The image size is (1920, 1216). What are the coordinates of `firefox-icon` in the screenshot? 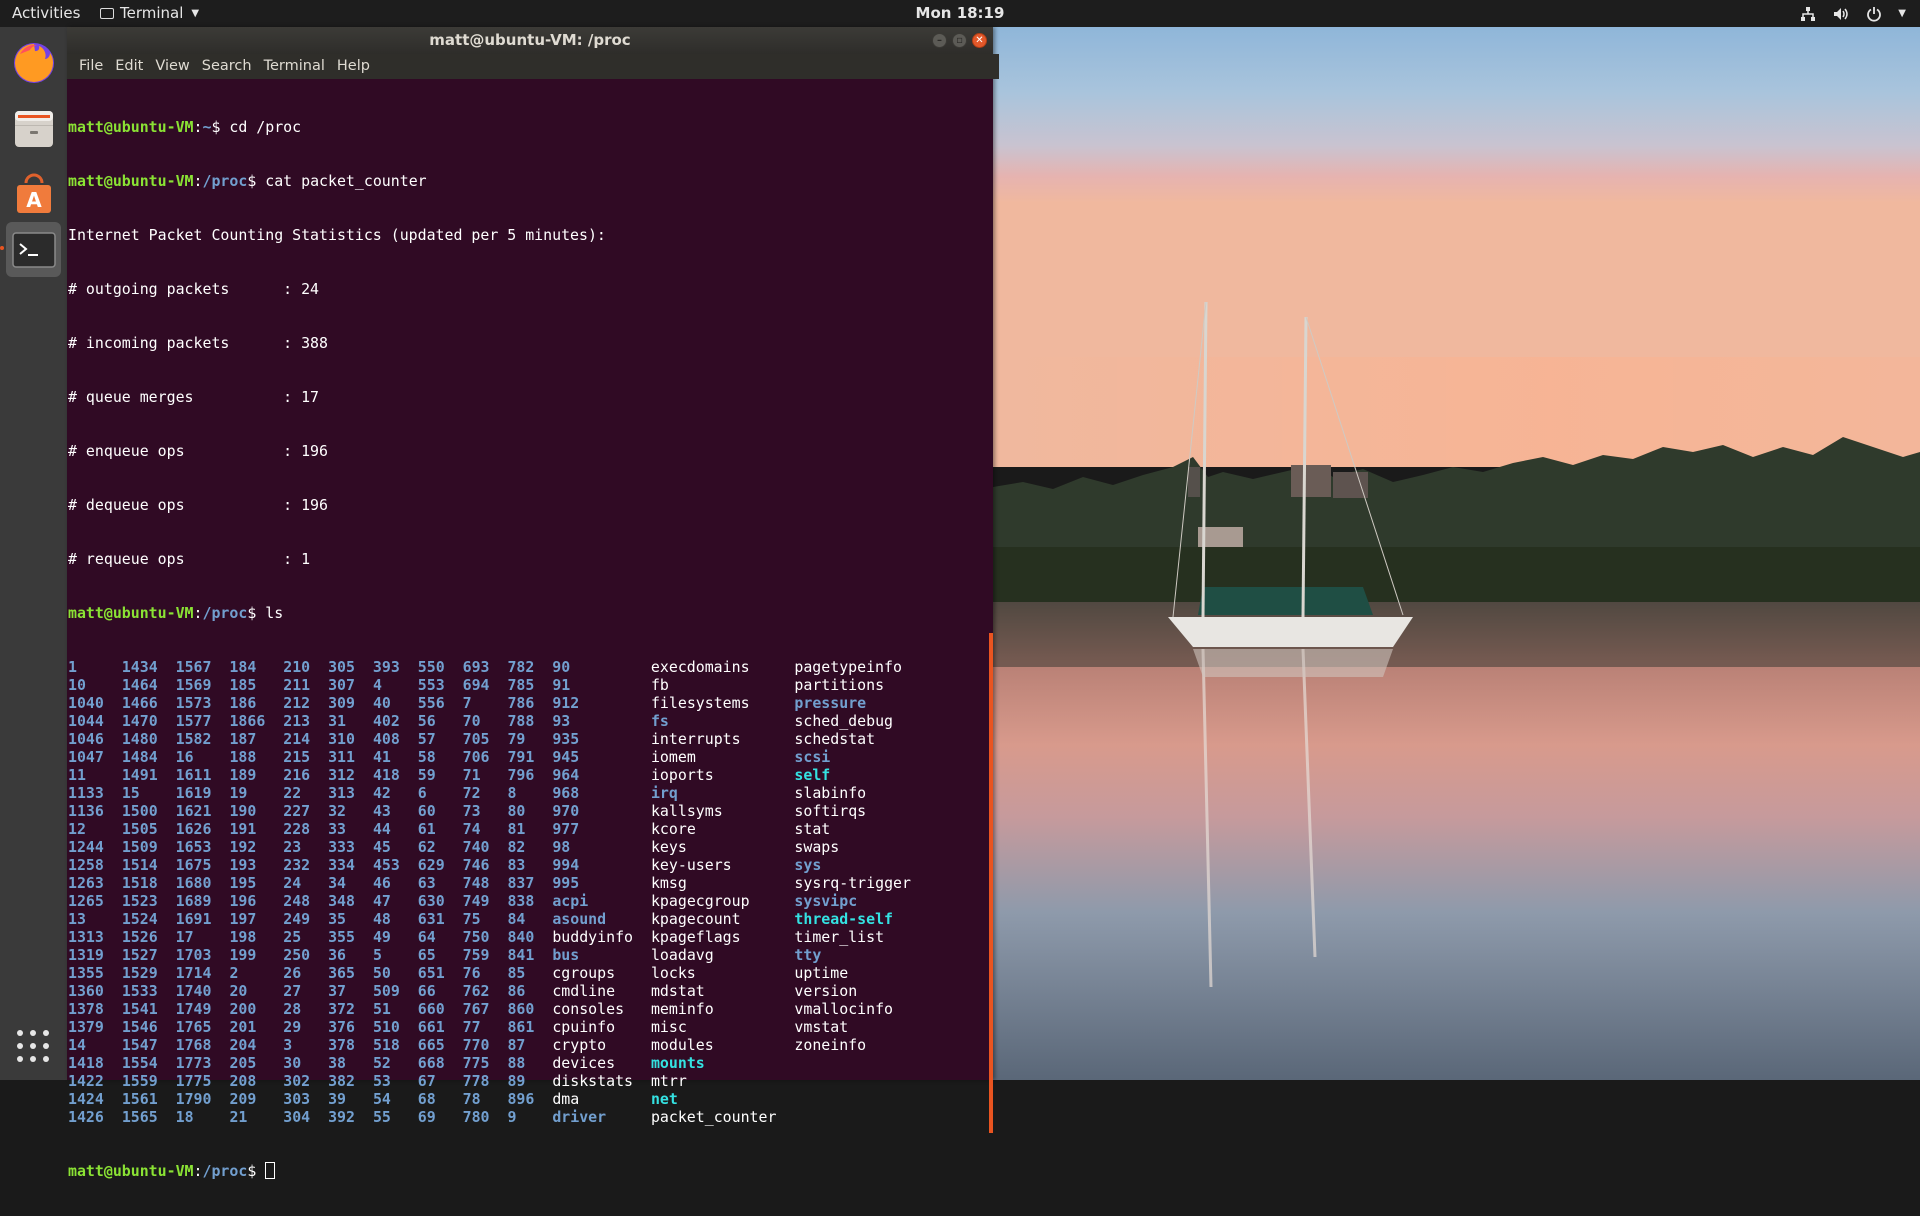 It's located at (33, 62).